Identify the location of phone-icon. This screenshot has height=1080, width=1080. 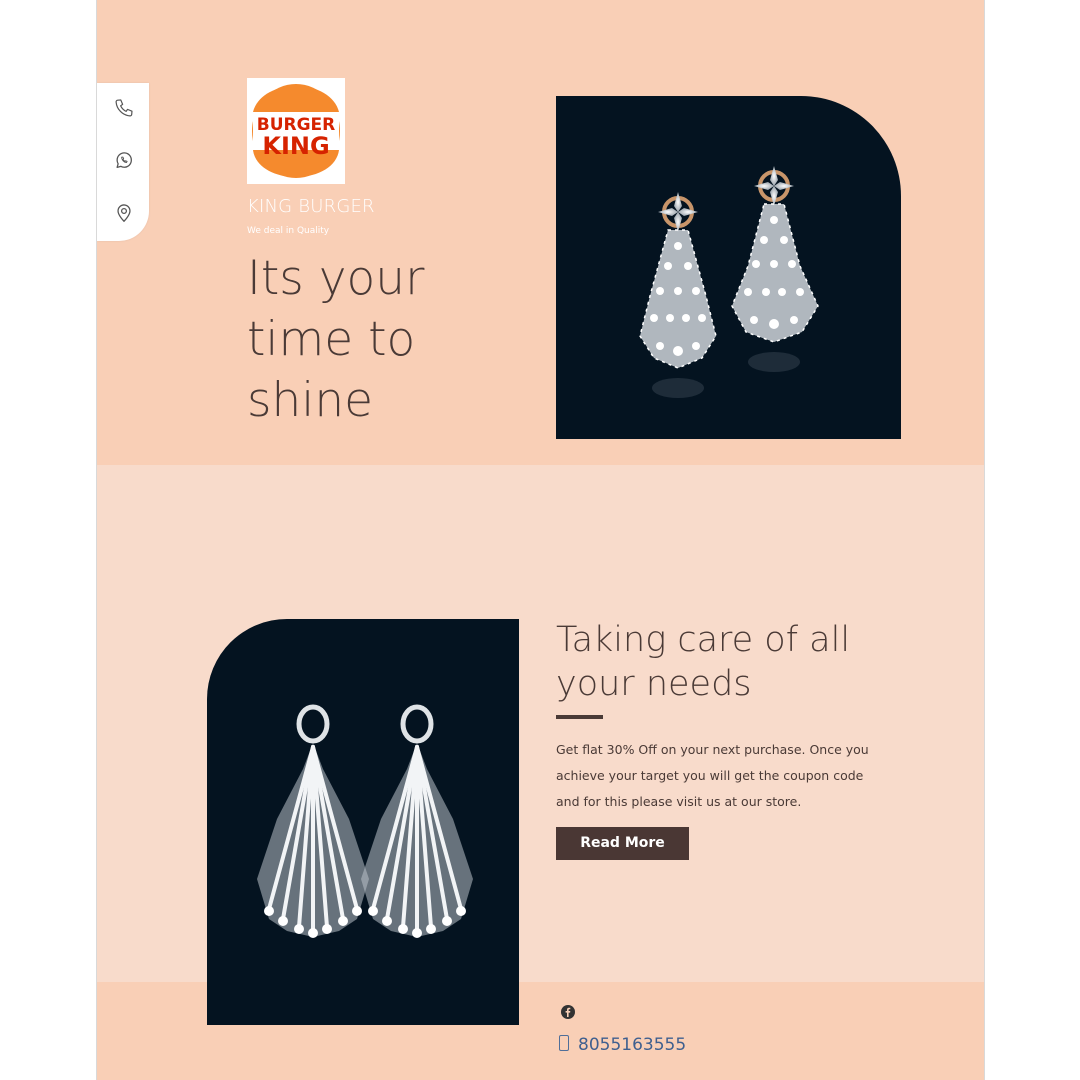
(124, 108).